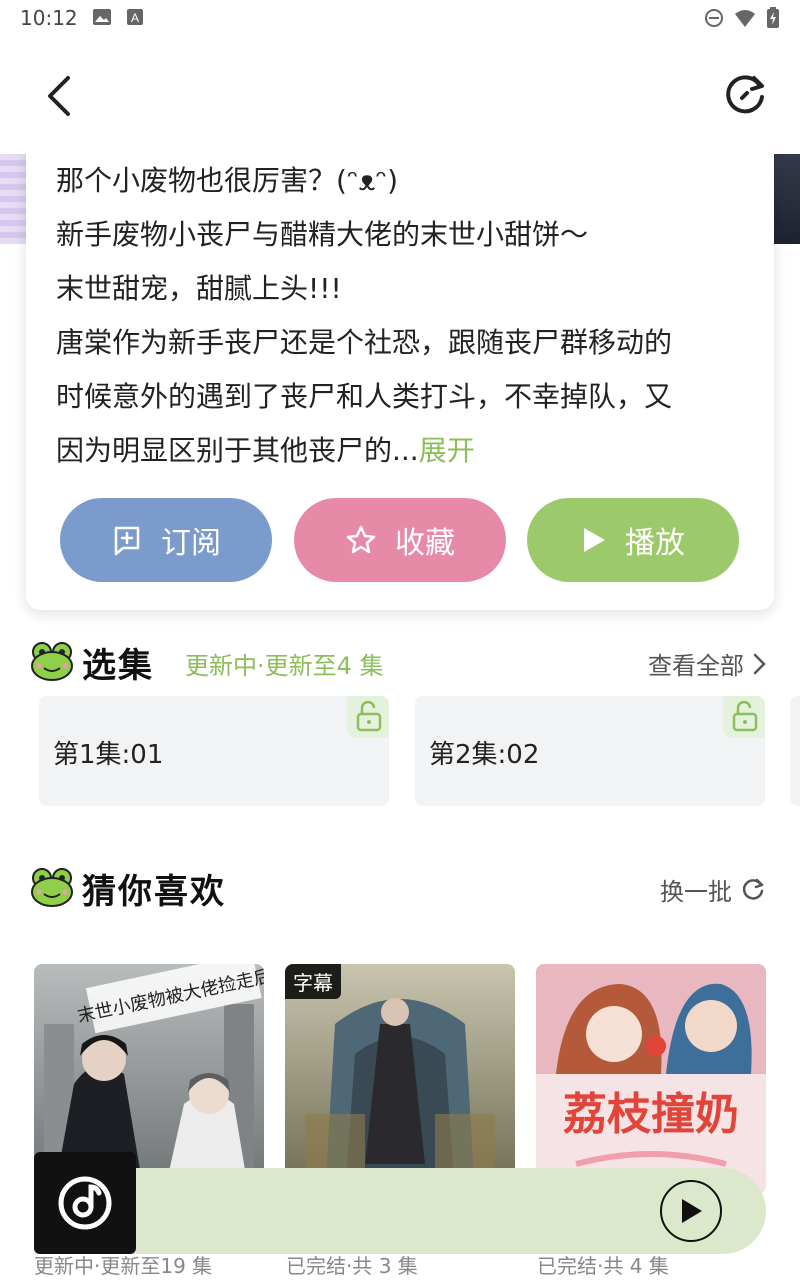 This screenshot has height=1280, width=800. Describe the element at coordinates (118, 666) in the screenshot. I see `episodes-title: 选集` at that location.